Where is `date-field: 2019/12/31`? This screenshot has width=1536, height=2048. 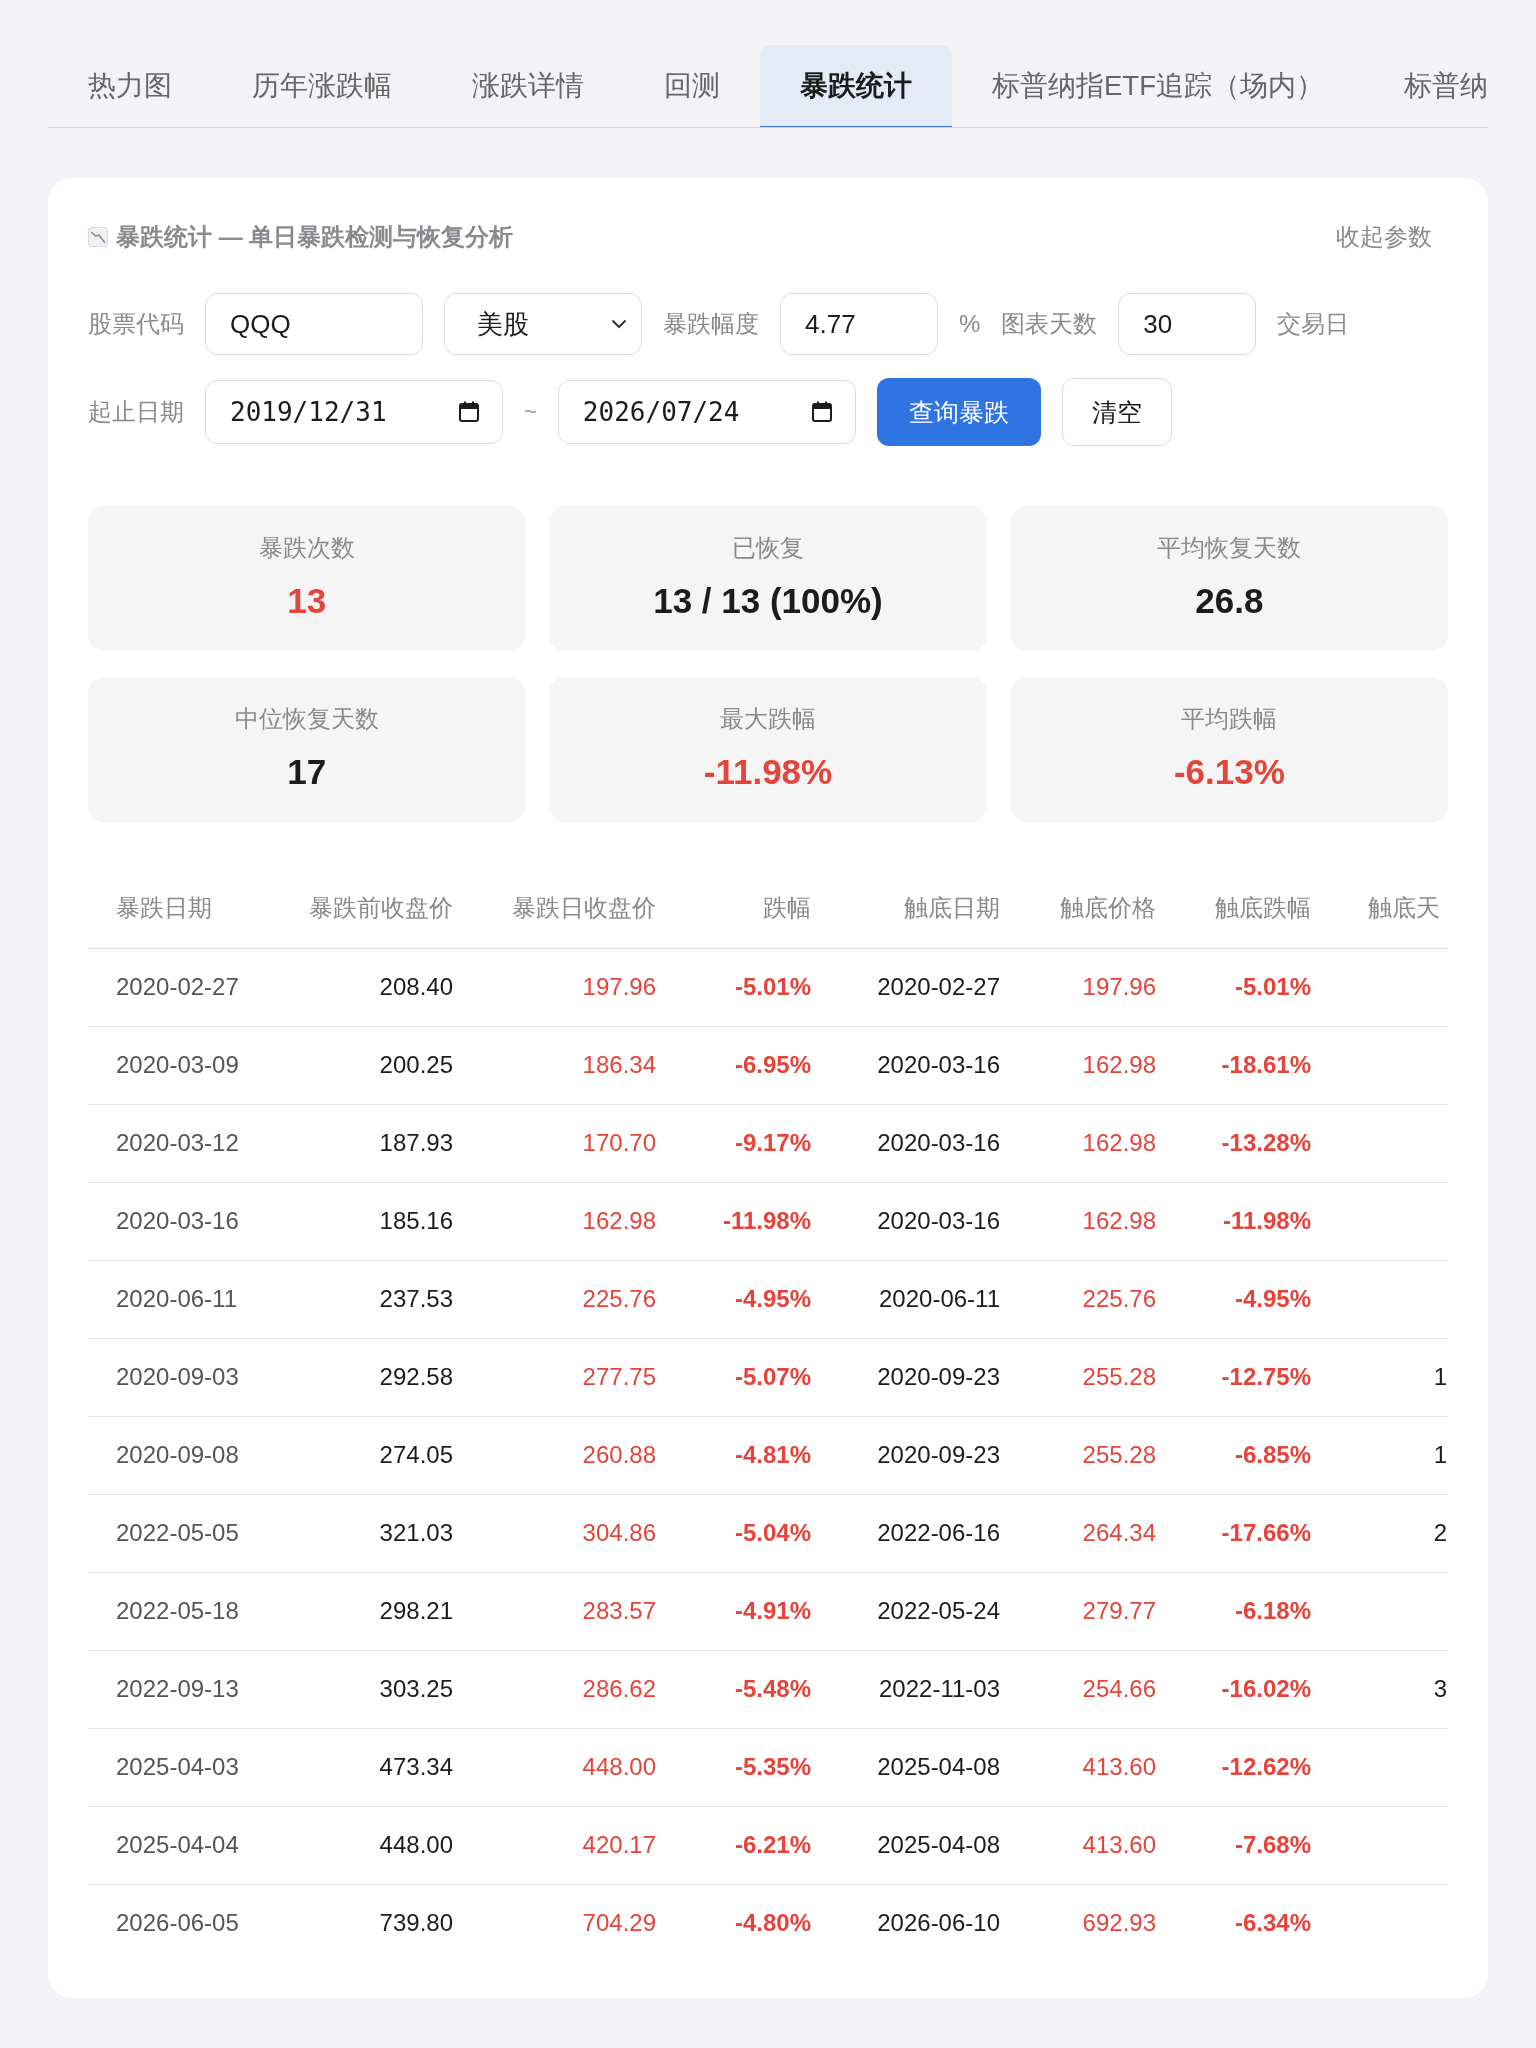
date-field: 2019/12/31 is located at coordinates (354, 412).